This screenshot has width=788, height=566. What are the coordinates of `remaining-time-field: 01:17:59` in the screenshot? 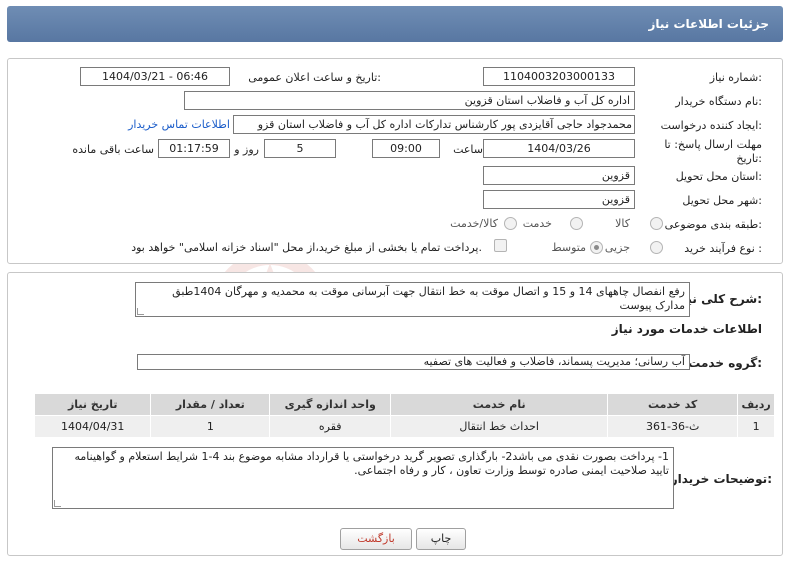 It's located at (194, 148).